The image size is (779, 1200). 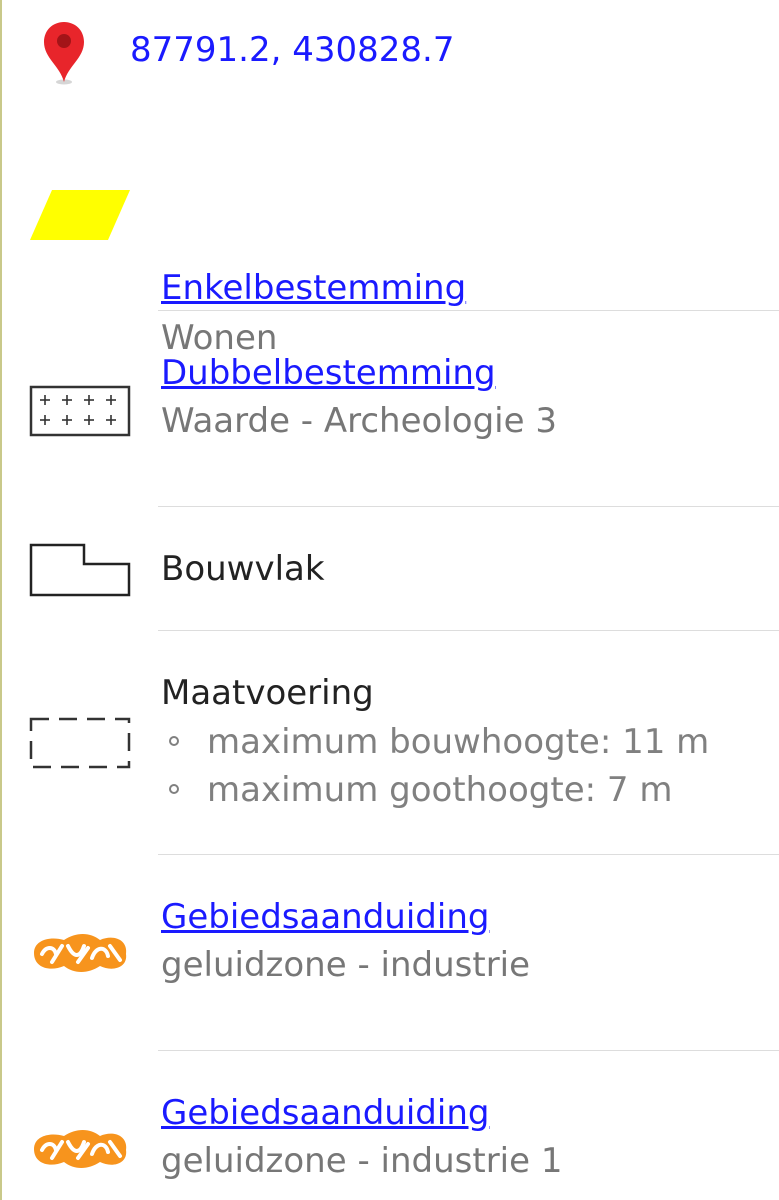 I want to click on detail-text: maximum bouwhoogte: 11 m, so click(x=458, y=742).